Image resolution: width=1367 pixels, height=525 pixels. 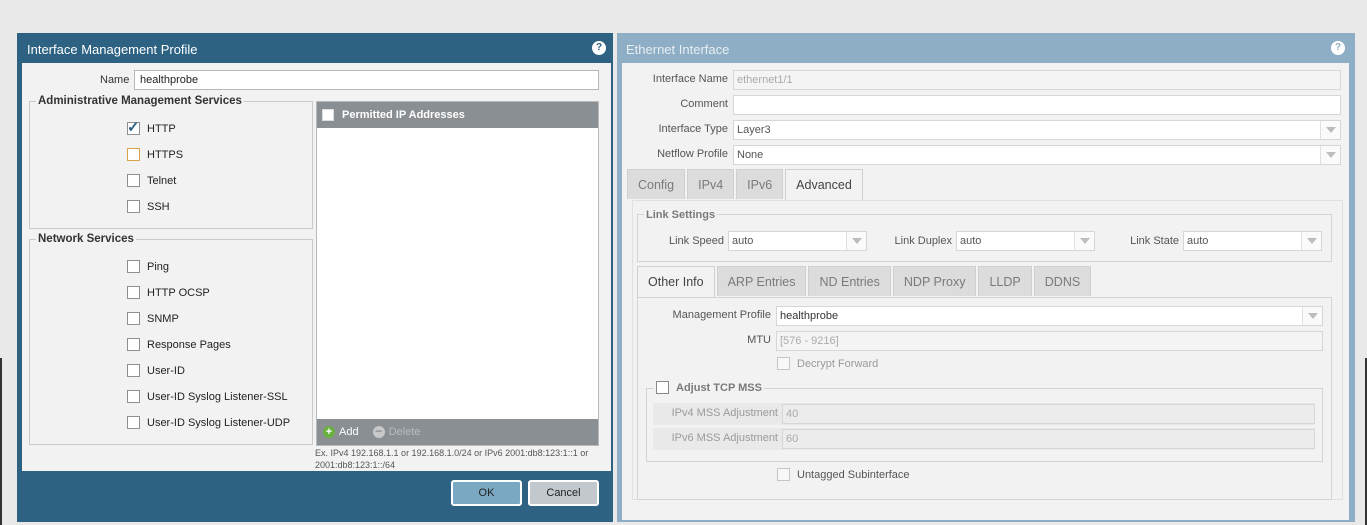 What do you see at coordinates (378, 431) in the screenshot?
I see `delete-icon: −` at bounding box center [378, 431].